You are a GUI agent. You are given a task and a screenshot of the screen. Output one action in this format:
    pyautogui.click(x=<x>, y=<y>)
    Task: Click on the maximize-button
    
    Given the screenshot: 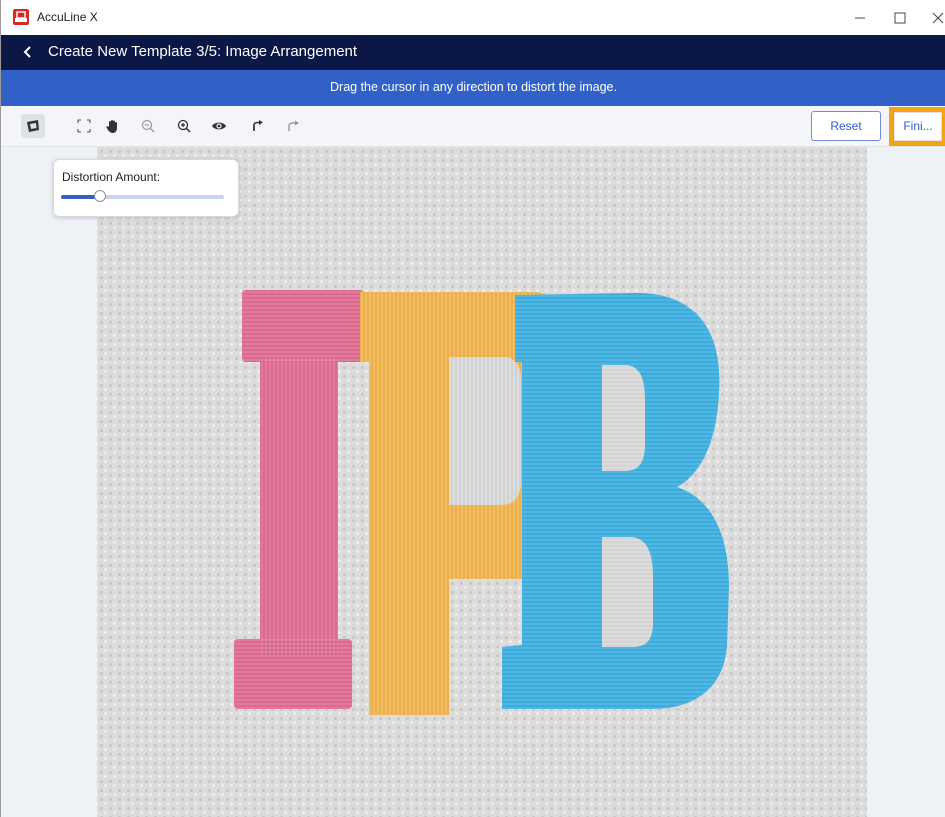 What is the action you would take?
    pyautogui.click(x=900, y=17)
    